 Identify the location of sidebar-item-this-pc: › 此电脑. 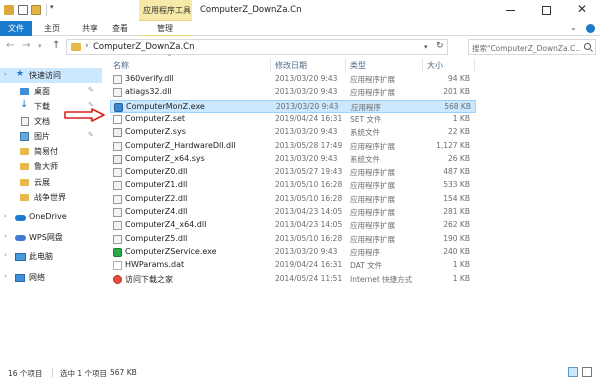
(51, 256).